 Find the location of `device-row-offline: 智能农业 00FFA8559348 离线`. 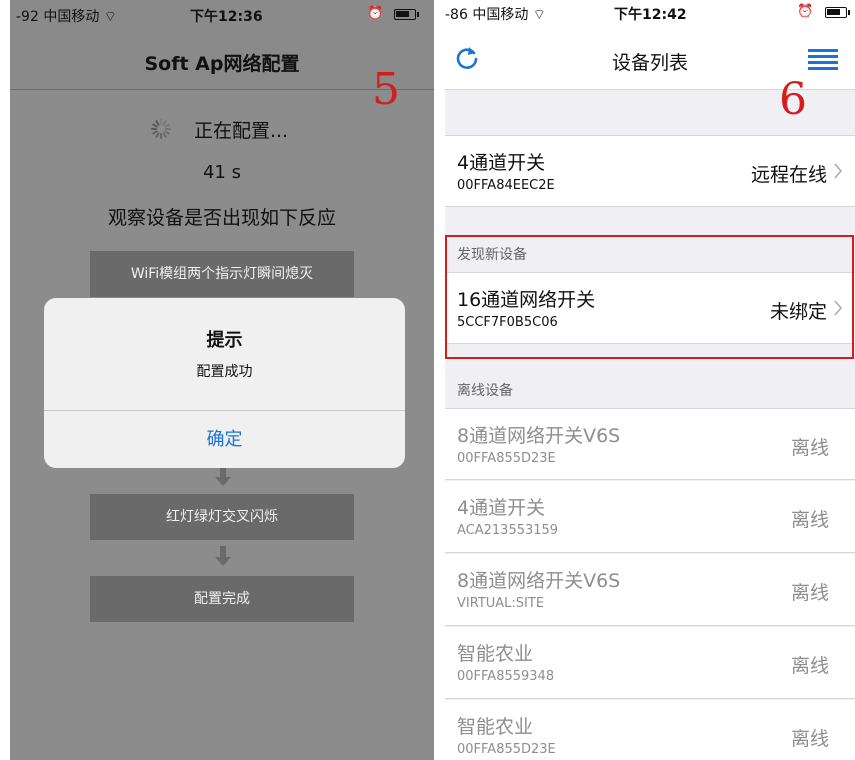

device-row-offline: 智能农业 00FFA8559348 离线 is located at coordinates (650, 663).